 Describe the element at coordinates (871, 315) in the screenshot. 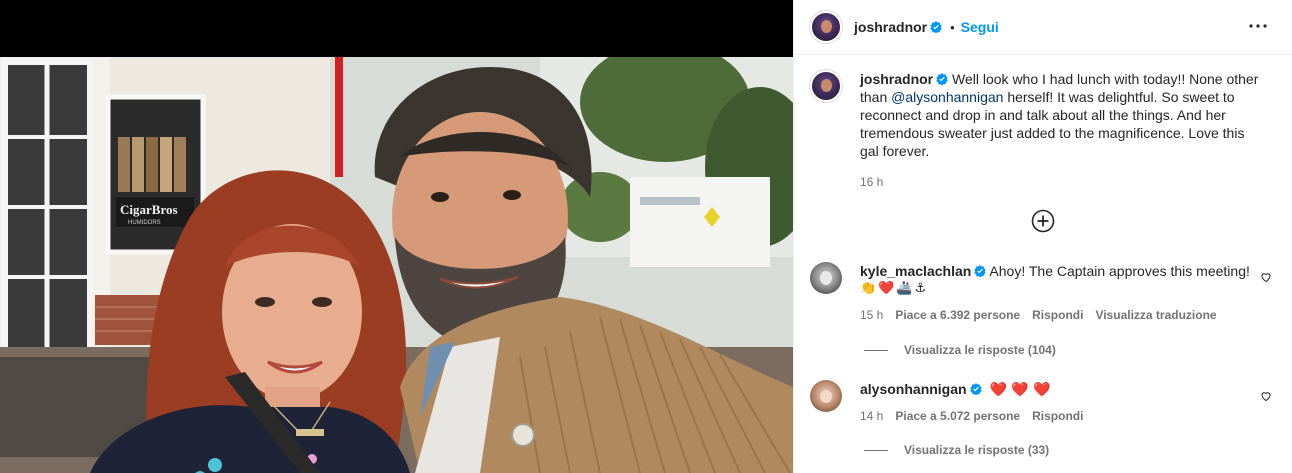

I see `comment-timestamp: 15 h` at that location.